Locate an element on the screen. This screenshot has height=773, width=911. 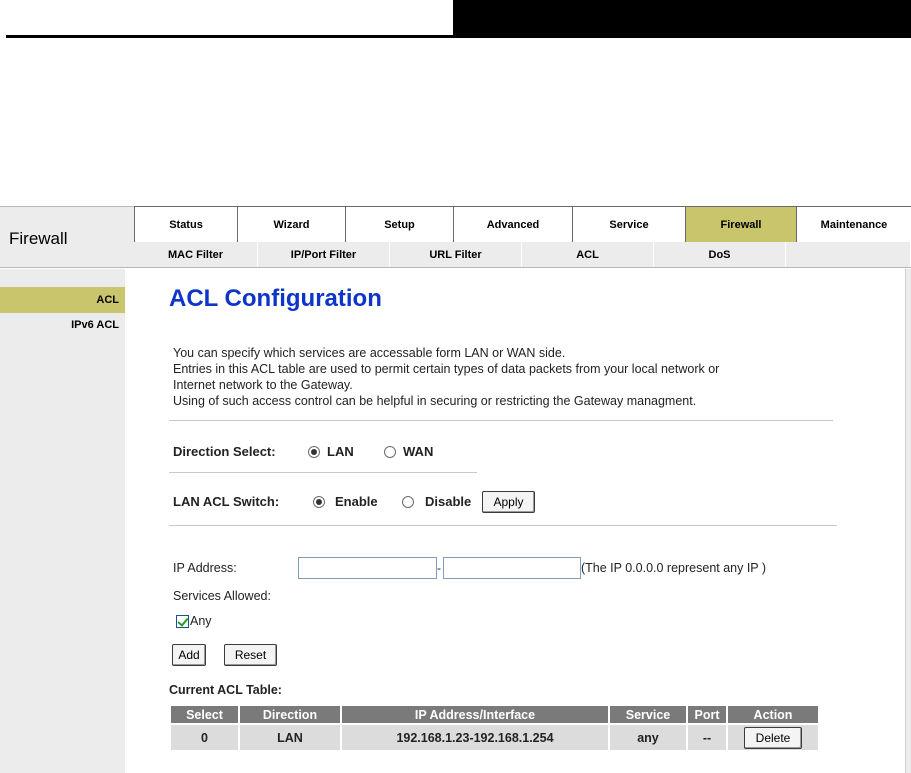
tab-firewall: Firewall is located at coordinates (740, 225).